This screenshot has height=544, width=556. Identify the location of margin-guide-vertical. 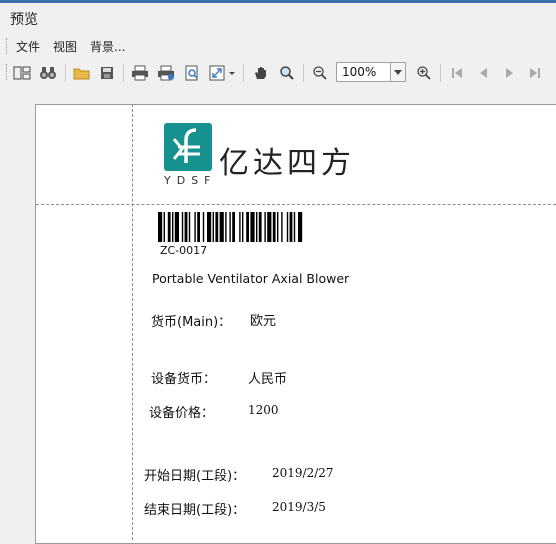
(132, 322).